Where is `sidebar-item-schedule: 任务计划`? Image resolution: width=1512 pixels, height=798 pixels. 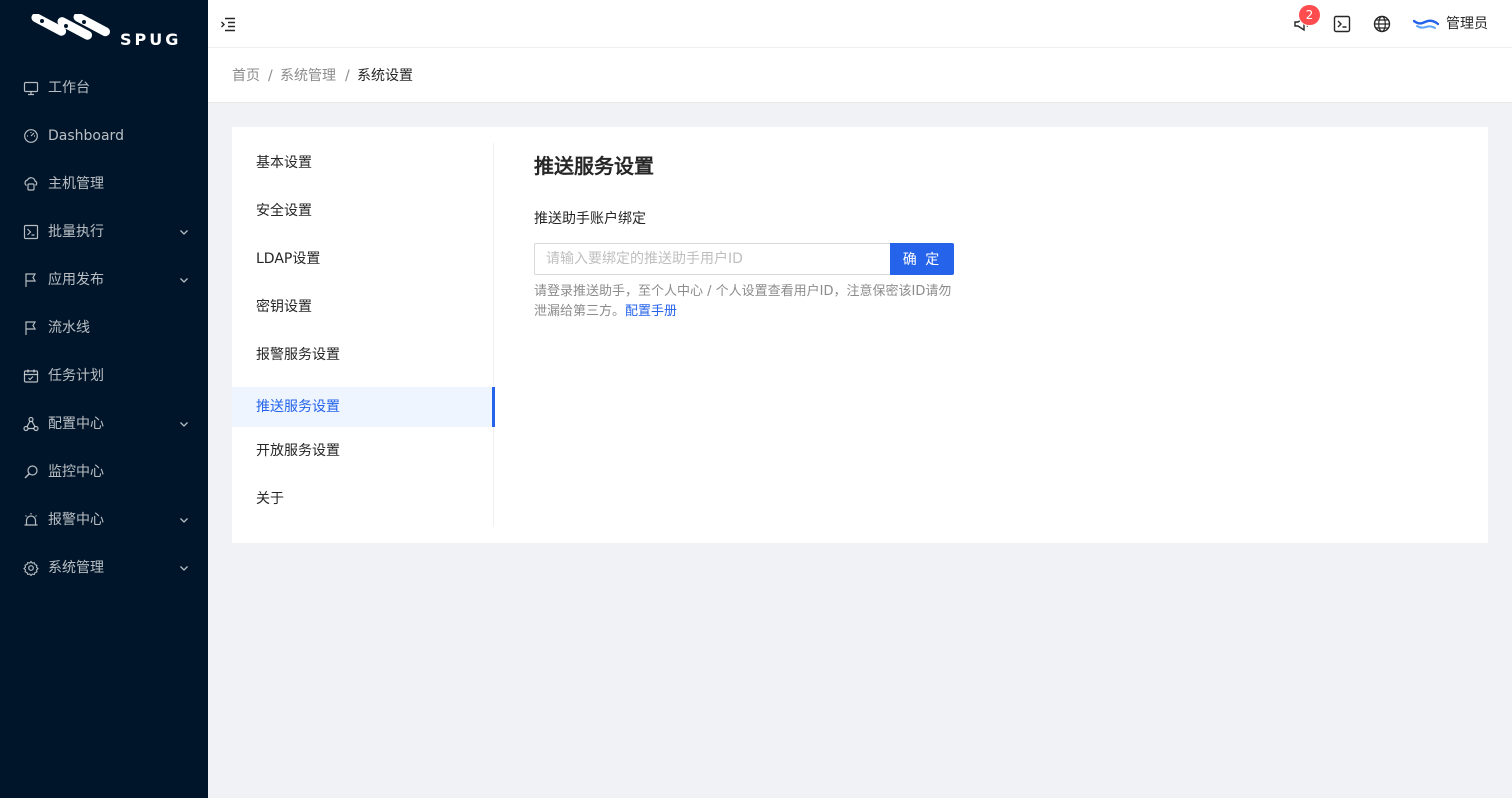
sidebar-item-schedule: 任务计划 is located at coordinates (104, 376).